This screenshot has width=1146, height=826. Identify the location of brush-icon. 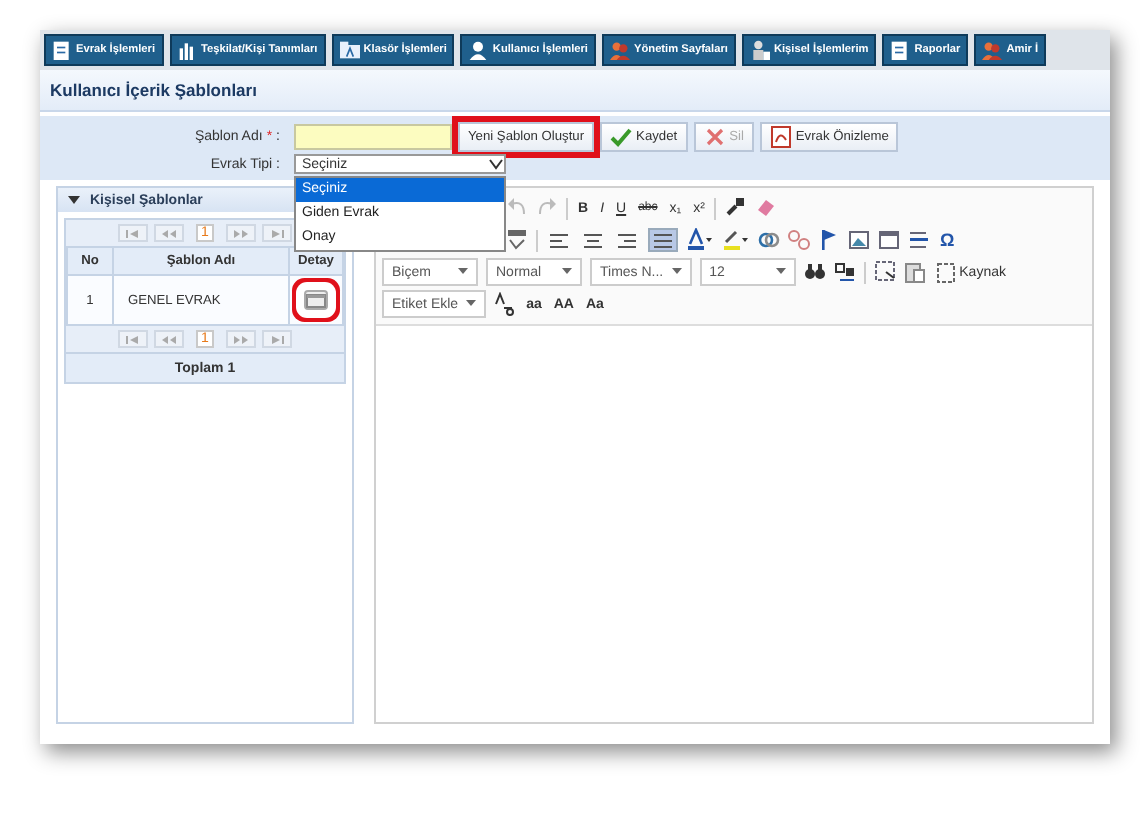
(735, 208).